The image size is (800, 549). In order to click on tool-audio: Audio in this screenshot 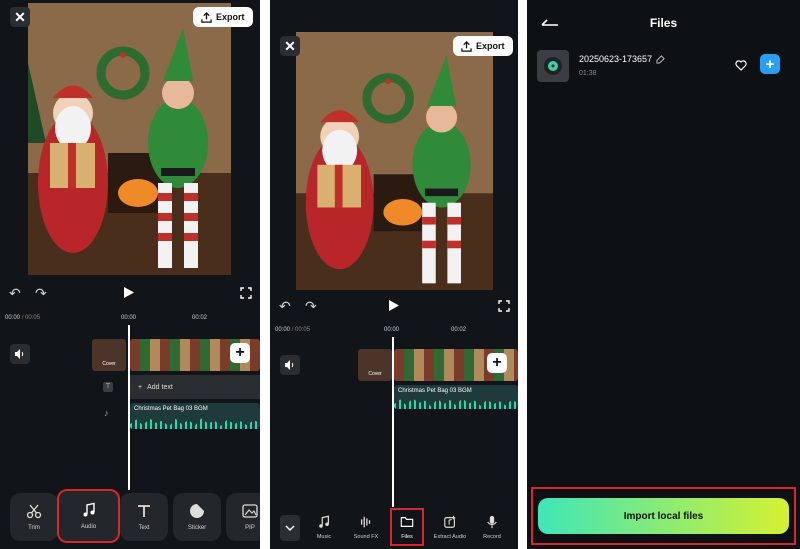, I will do `click(88, 516)`.